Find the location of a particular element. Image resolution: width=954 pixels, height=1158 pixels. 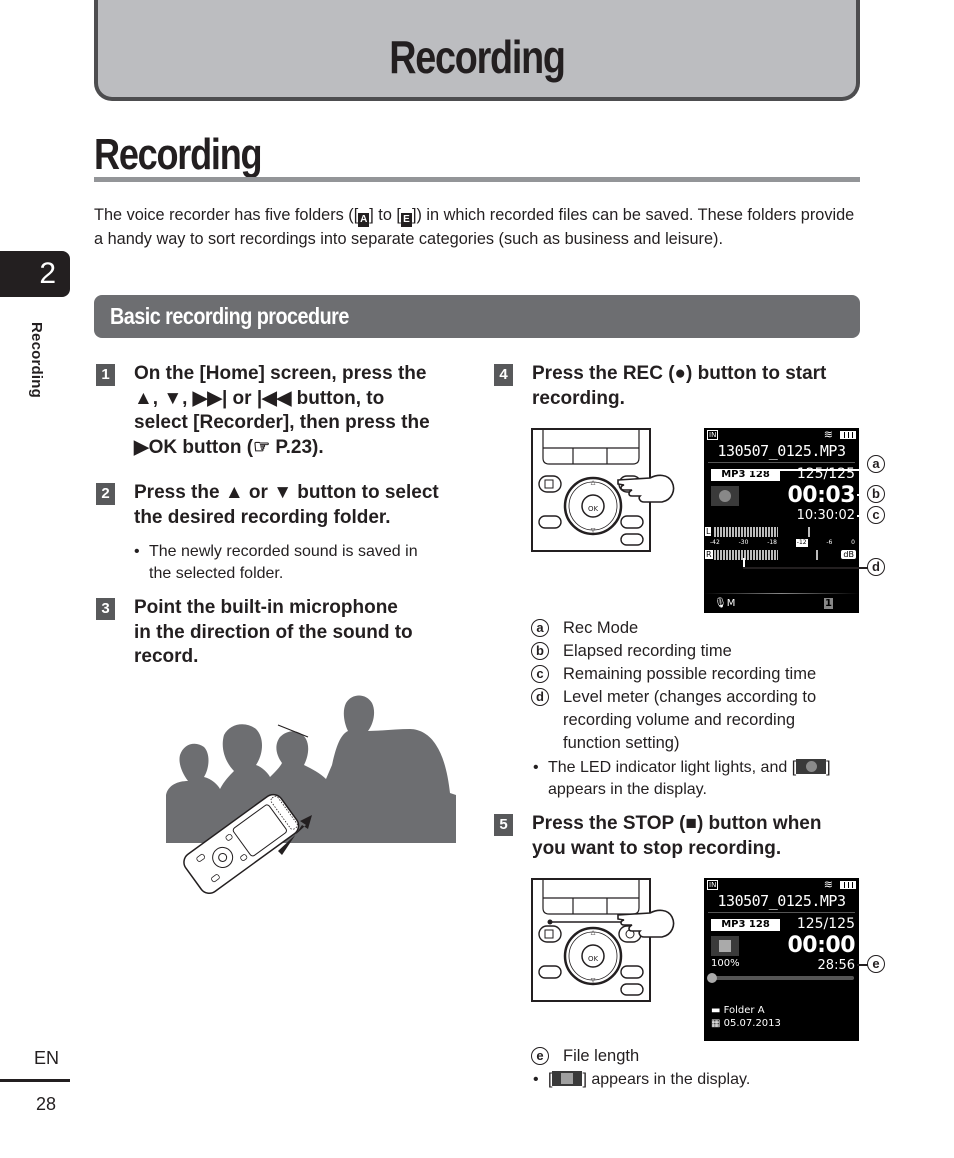

silhouette-group is located at coordinates (311, 769).